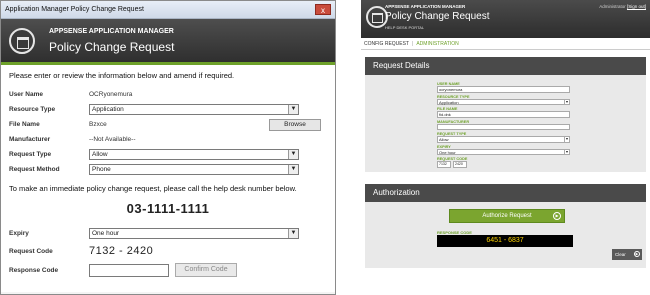 This screenshot has height=295, width=650. I want to click on authorize-request-button: Authorize Request ▶, so click(507, 215).